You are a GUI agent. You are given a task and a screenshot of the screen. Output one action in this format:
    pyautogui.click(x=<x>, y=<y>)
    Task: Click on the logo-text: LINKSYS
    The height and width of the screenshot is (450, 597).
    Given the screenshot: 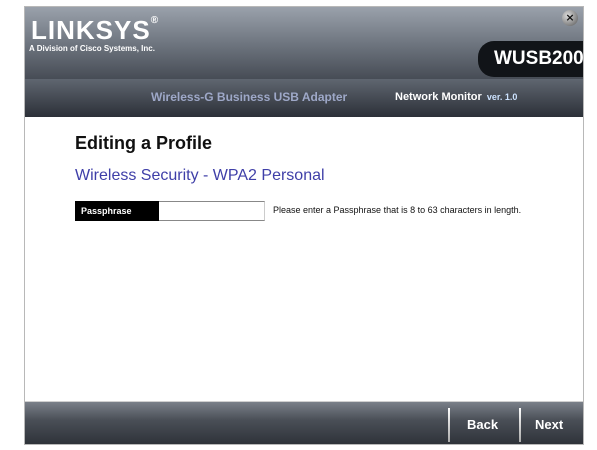 What is the action you would take?
    pyautogui.click(x=91, y=30)
    